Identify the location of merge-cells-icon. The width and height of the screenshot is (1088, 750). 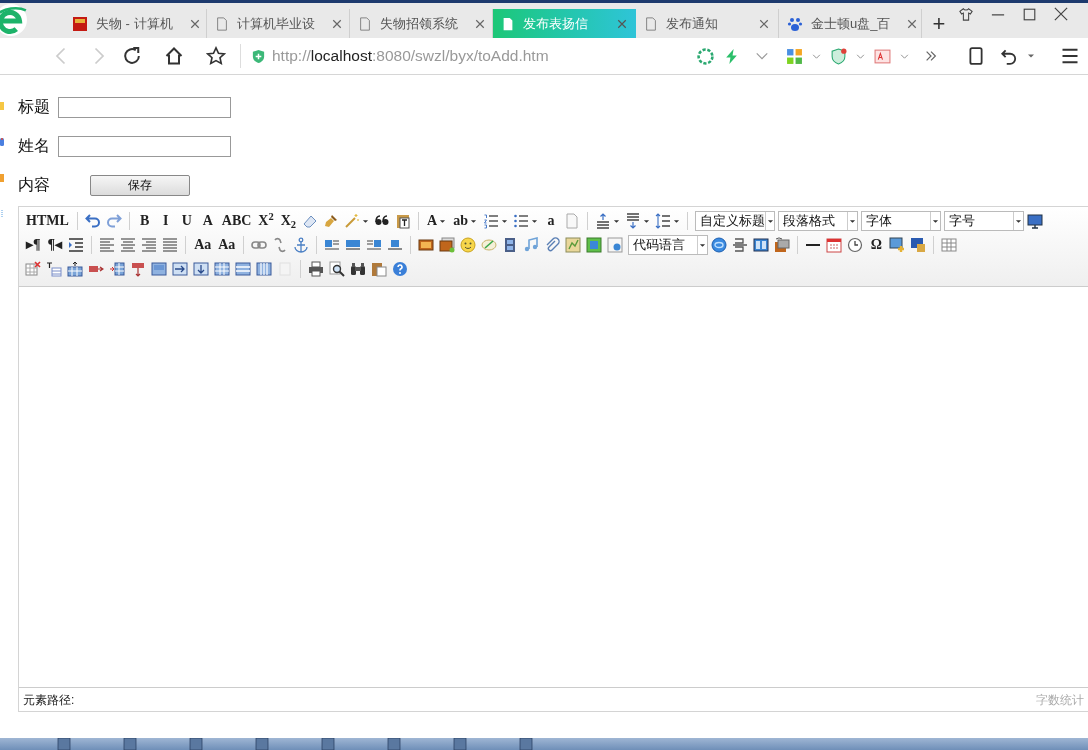
(159, 269).